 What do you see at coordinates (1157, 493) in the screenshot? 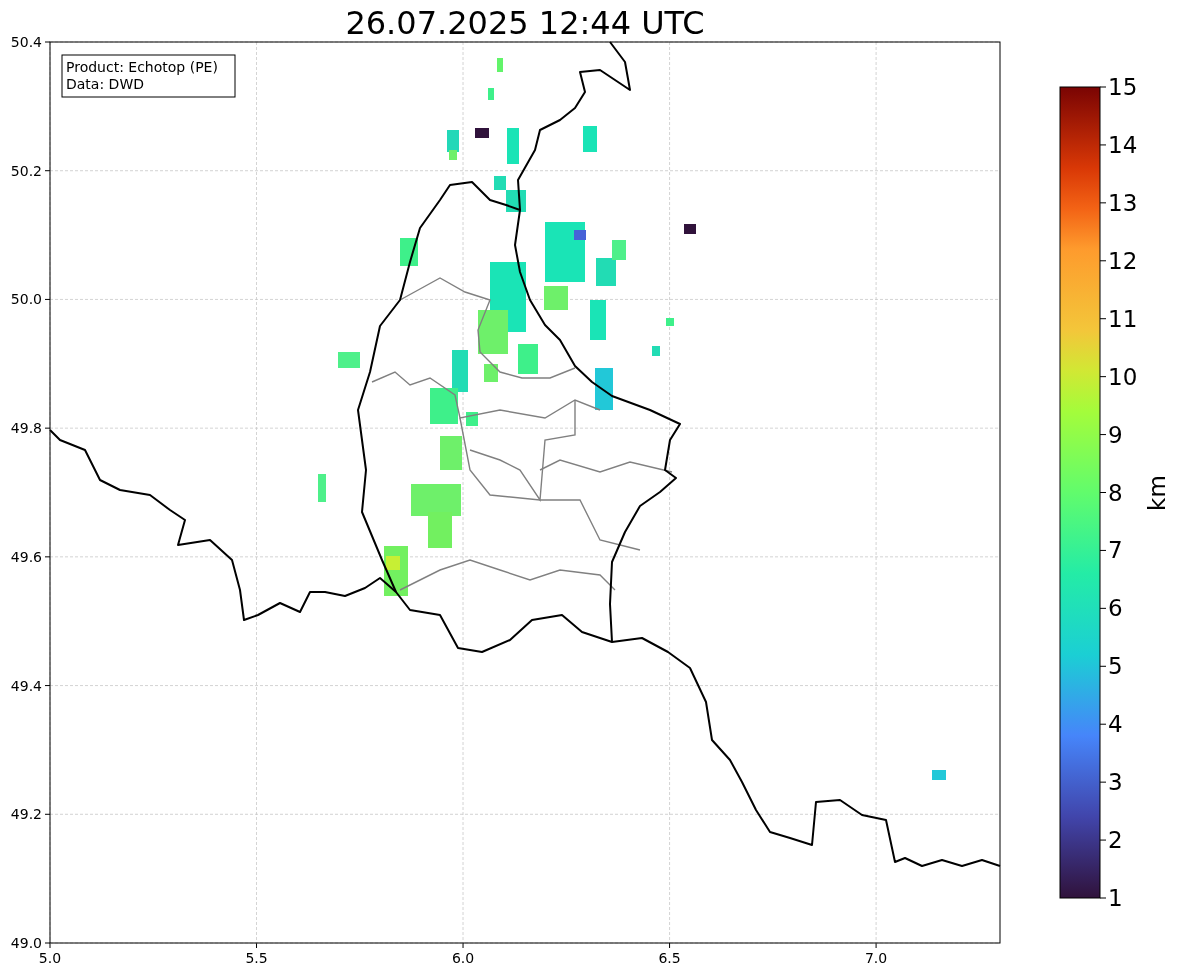
I see `colorbar-label: km` at bounding box center [1157, 493].